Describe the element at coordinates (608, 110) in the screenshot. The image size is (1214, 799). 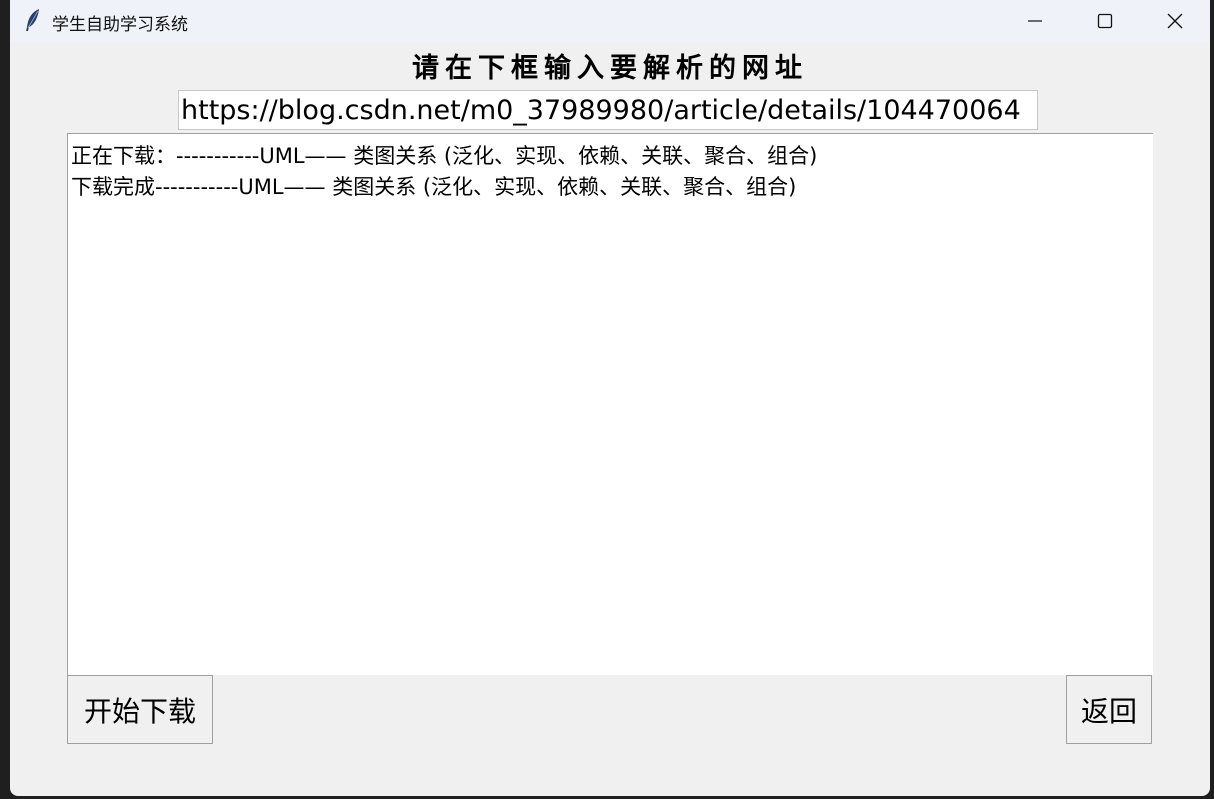
I see `url-input` at that location.